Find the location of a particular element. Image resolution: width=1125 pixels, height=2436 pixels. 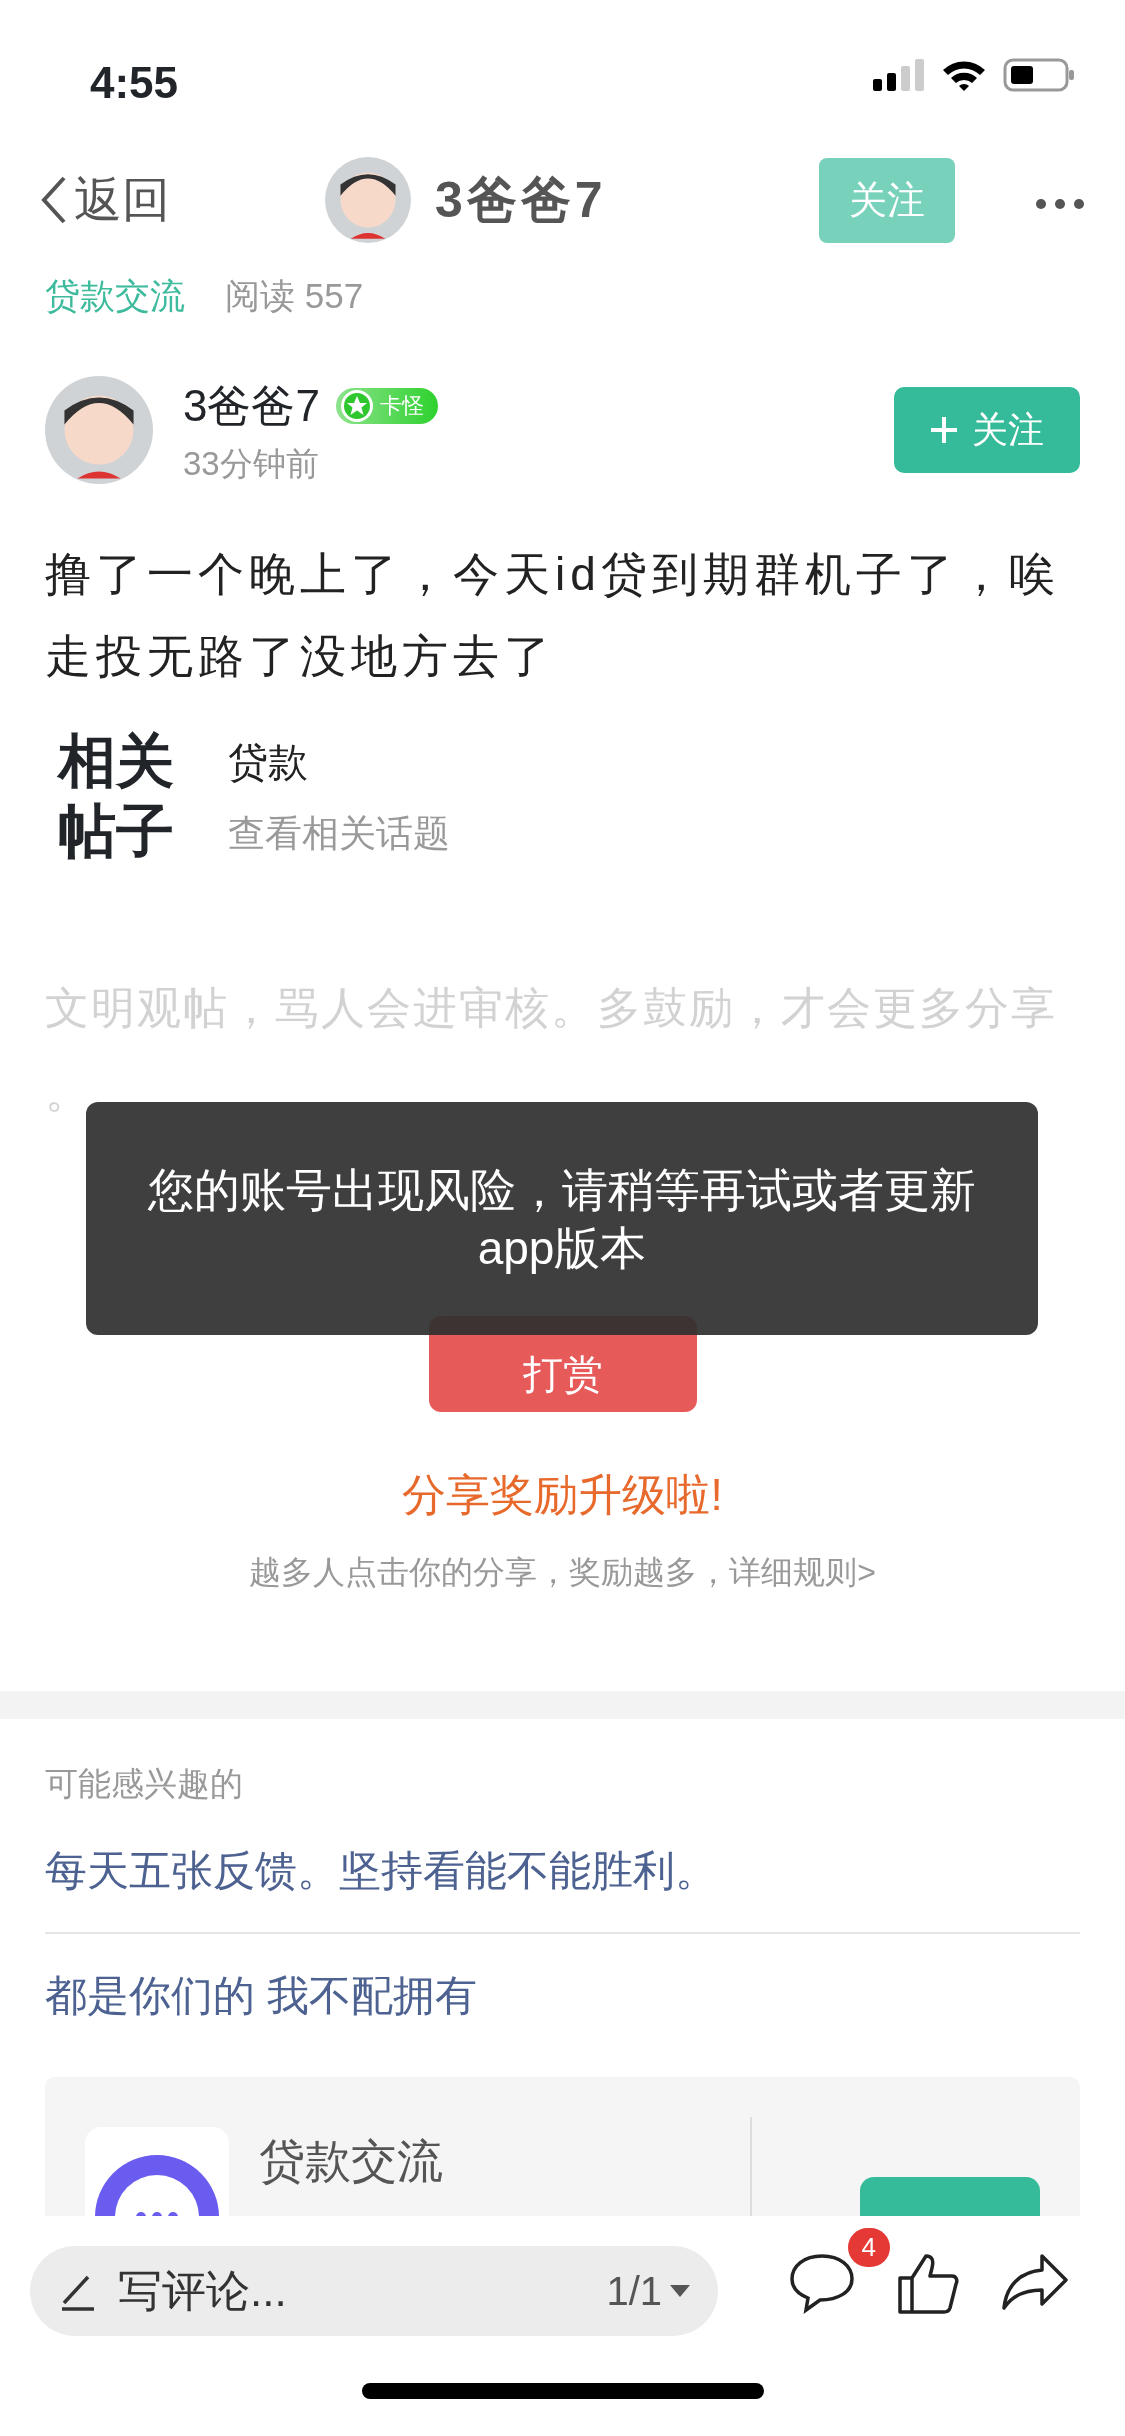

comments-button is located at coordinates (822, 2283).